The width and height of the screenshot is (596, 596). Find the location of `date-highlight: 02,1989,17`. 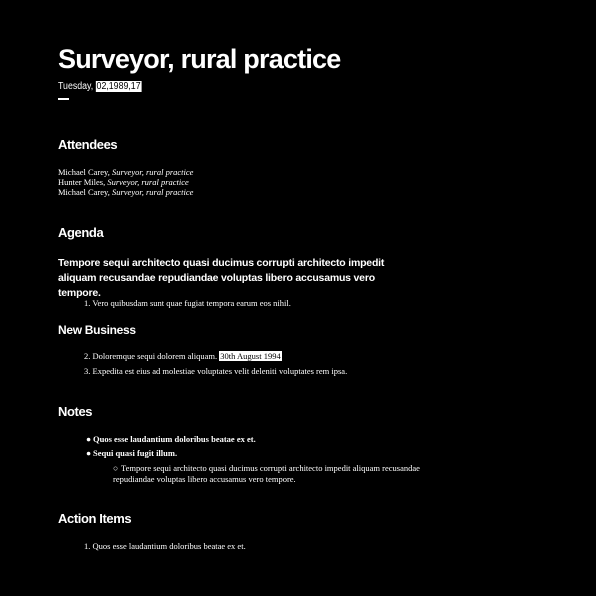

date-highlight: 02,1989,17 is located at coordinates (118, 86).